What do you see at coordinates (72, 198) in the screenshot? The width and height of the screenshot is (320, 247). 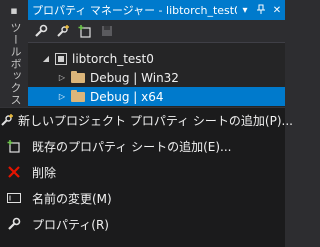 I see `menu-item-label: 名前の変更(M)` at bounding box center [72, 198].